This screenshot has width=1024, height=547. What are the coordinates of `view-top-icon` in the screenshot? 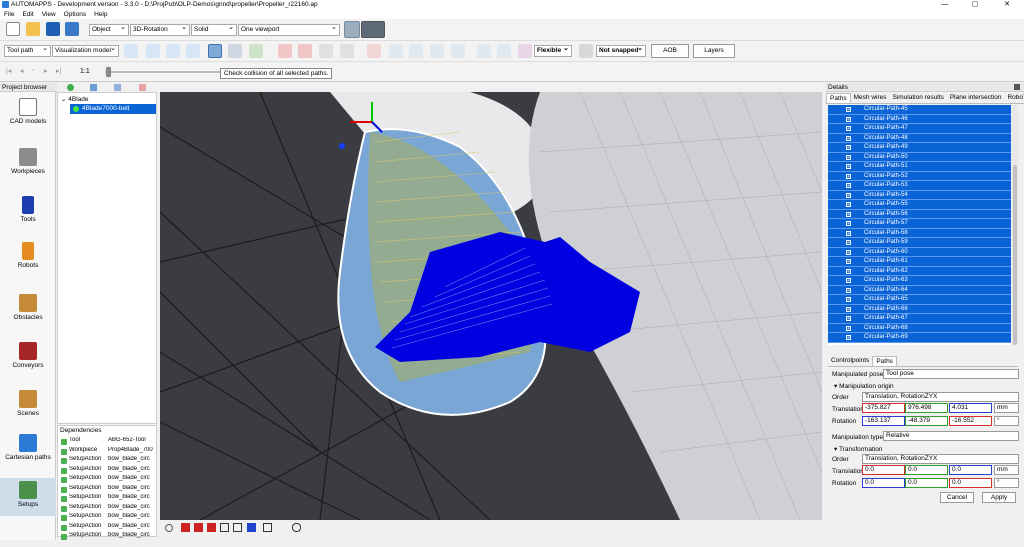 It's located at (237, 527).